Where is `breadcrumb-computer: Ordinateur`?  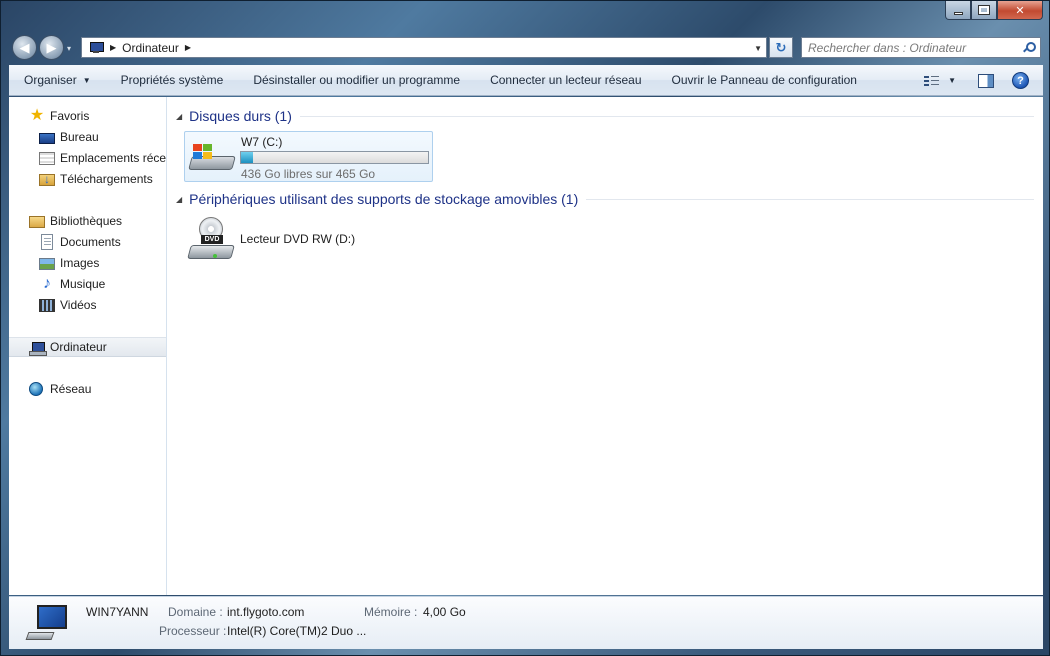 breadcrumb-computer: Ordinateur is located at coordinates (150, 48).